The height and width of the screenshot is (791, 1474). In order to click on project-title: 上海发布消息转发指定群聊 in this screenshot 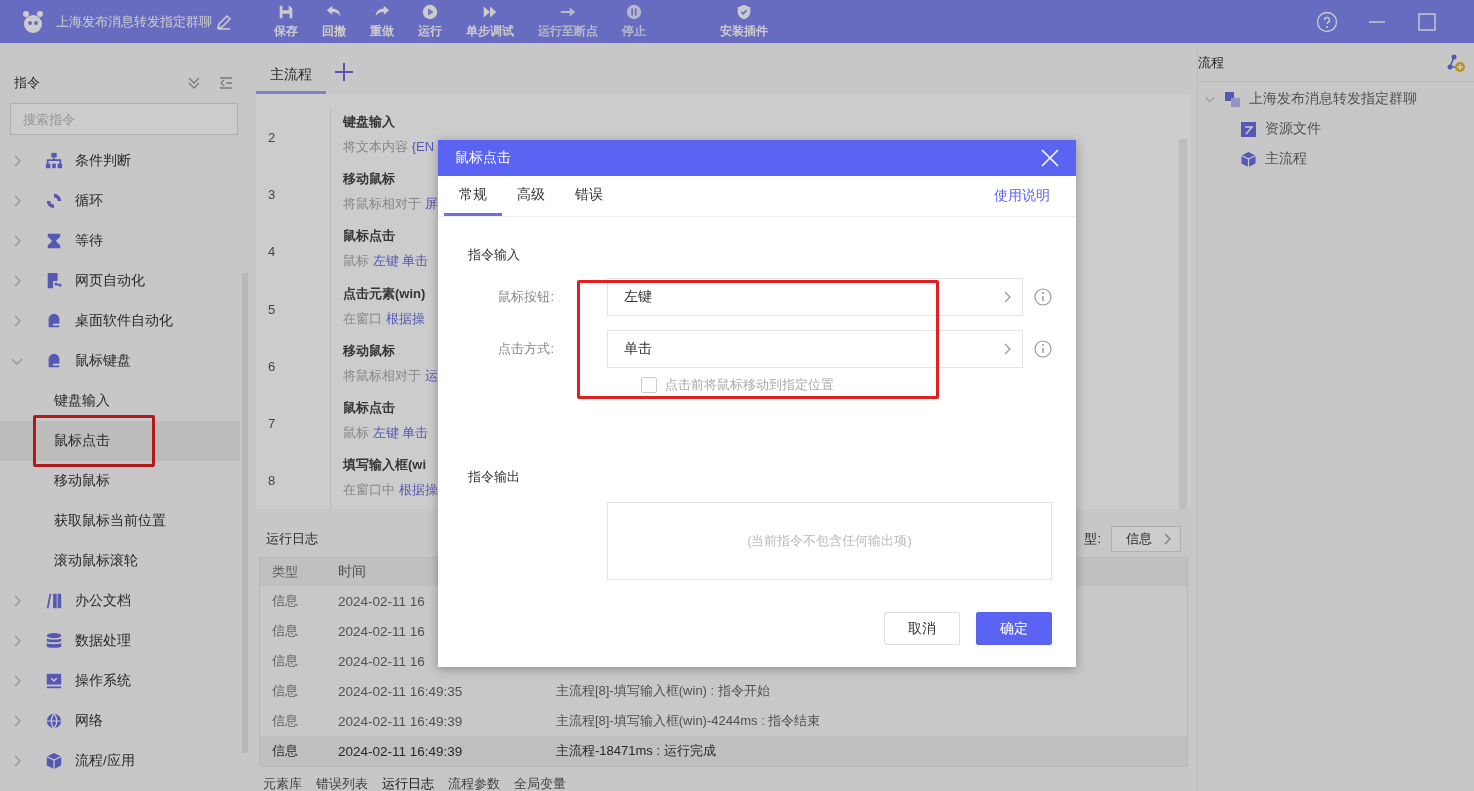, I will do `click(134, 21)`.